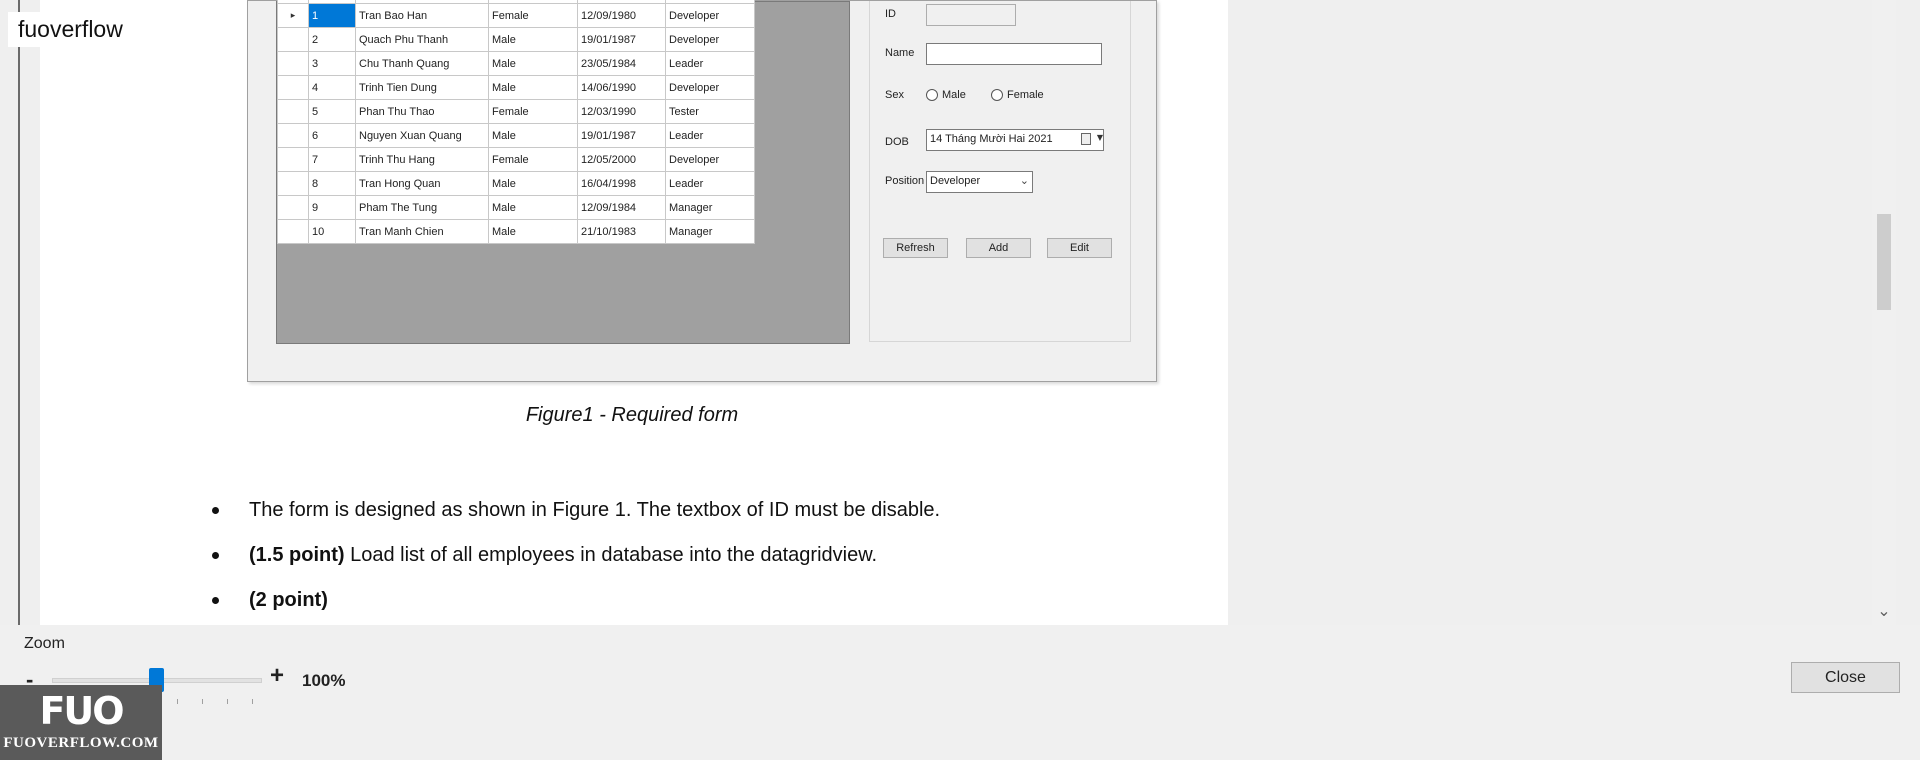 Image resolution: width=1920 pixels, height=760 pixels. I want to click on table-cell: 12/03/1990, so click(621, 111).